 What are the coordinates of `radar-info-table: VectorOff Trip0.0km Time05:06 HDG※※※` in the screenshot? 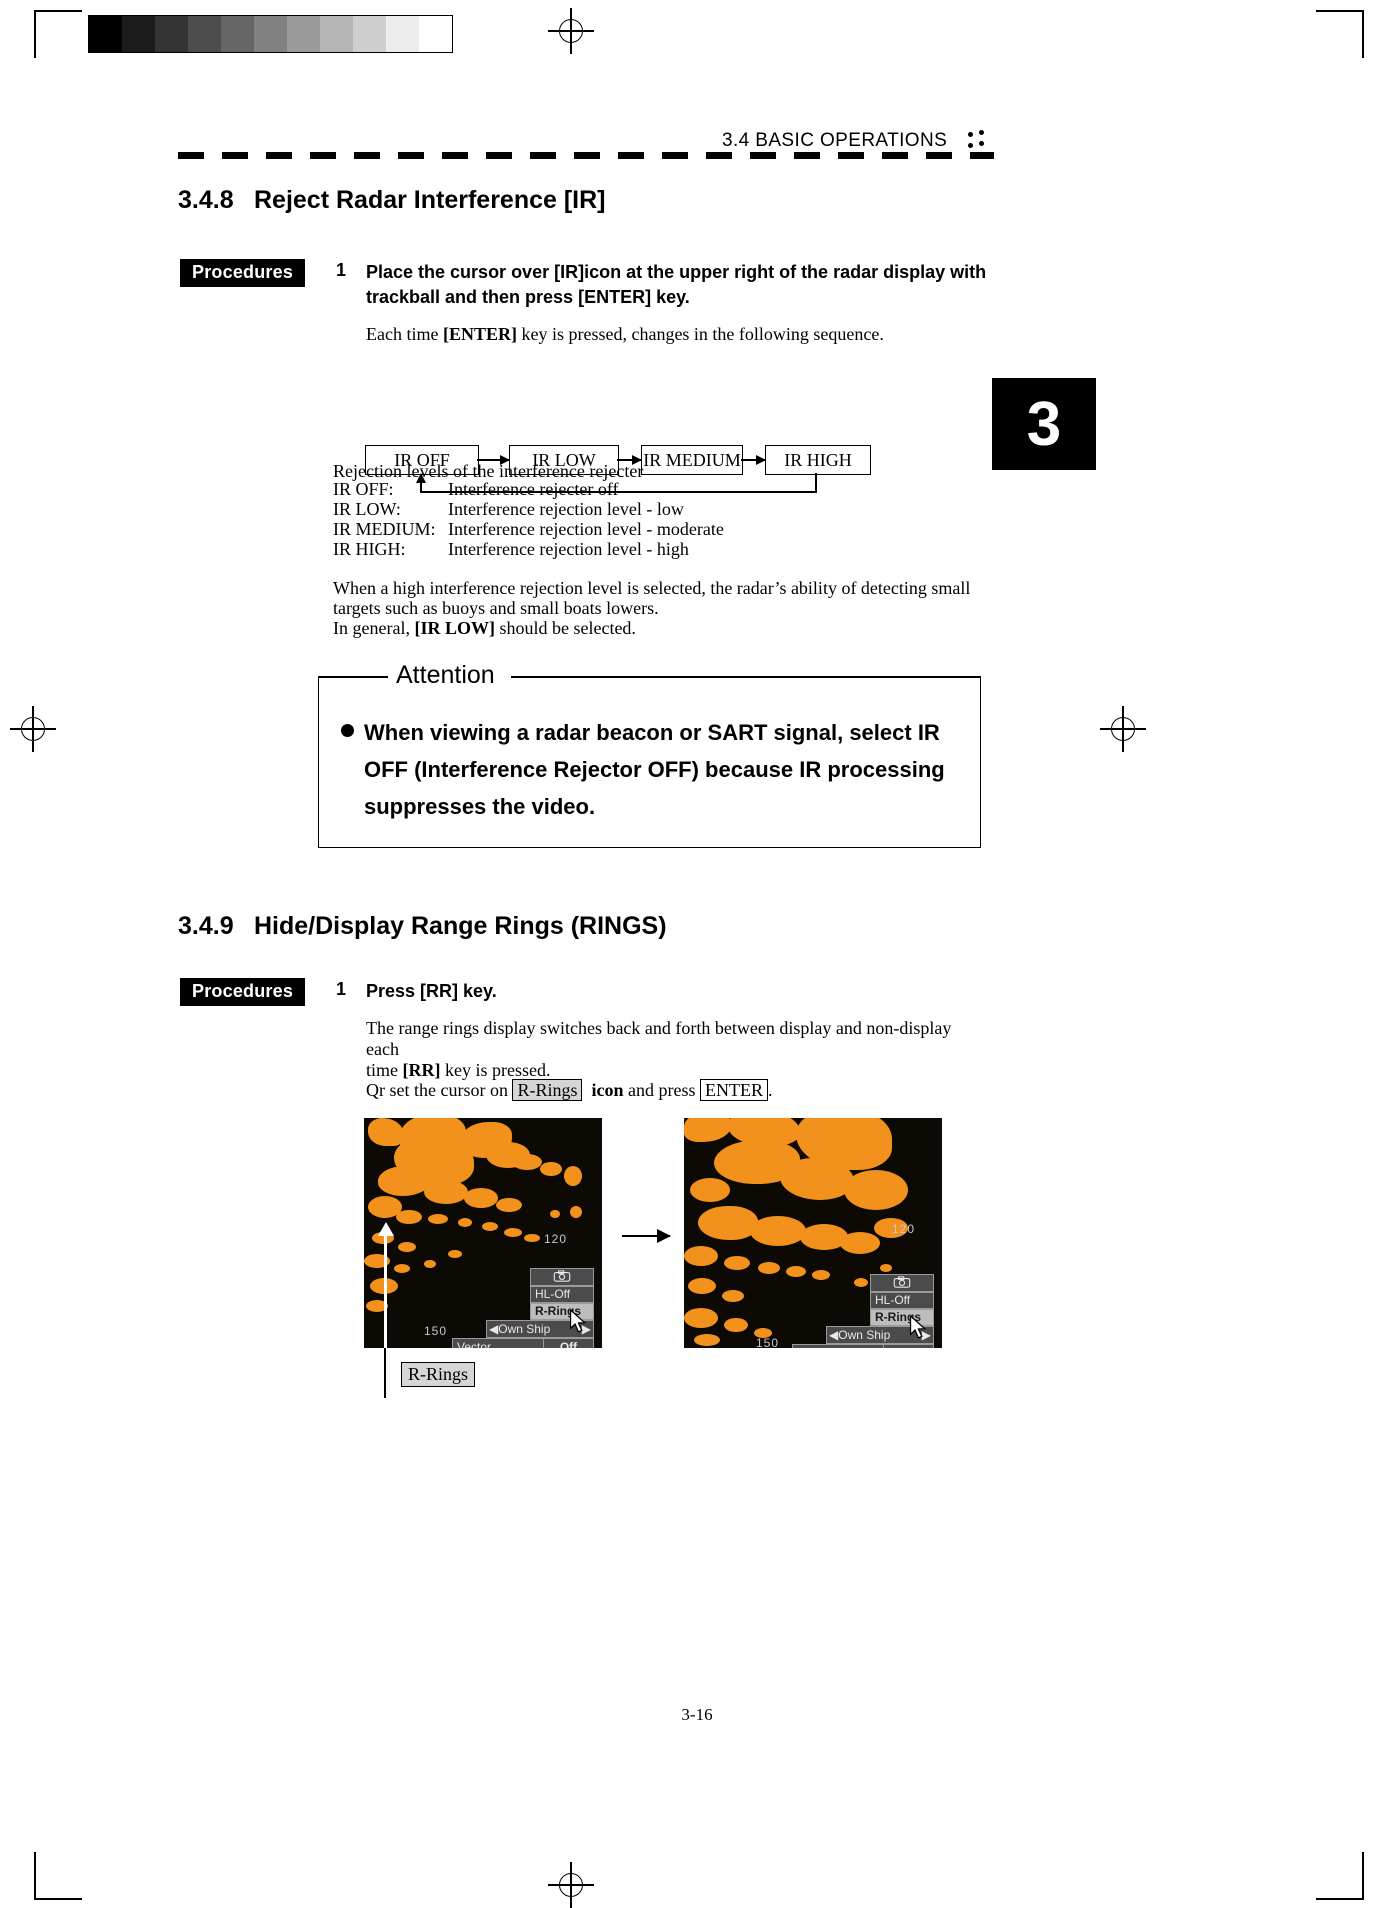 It's located at (523, 1343).